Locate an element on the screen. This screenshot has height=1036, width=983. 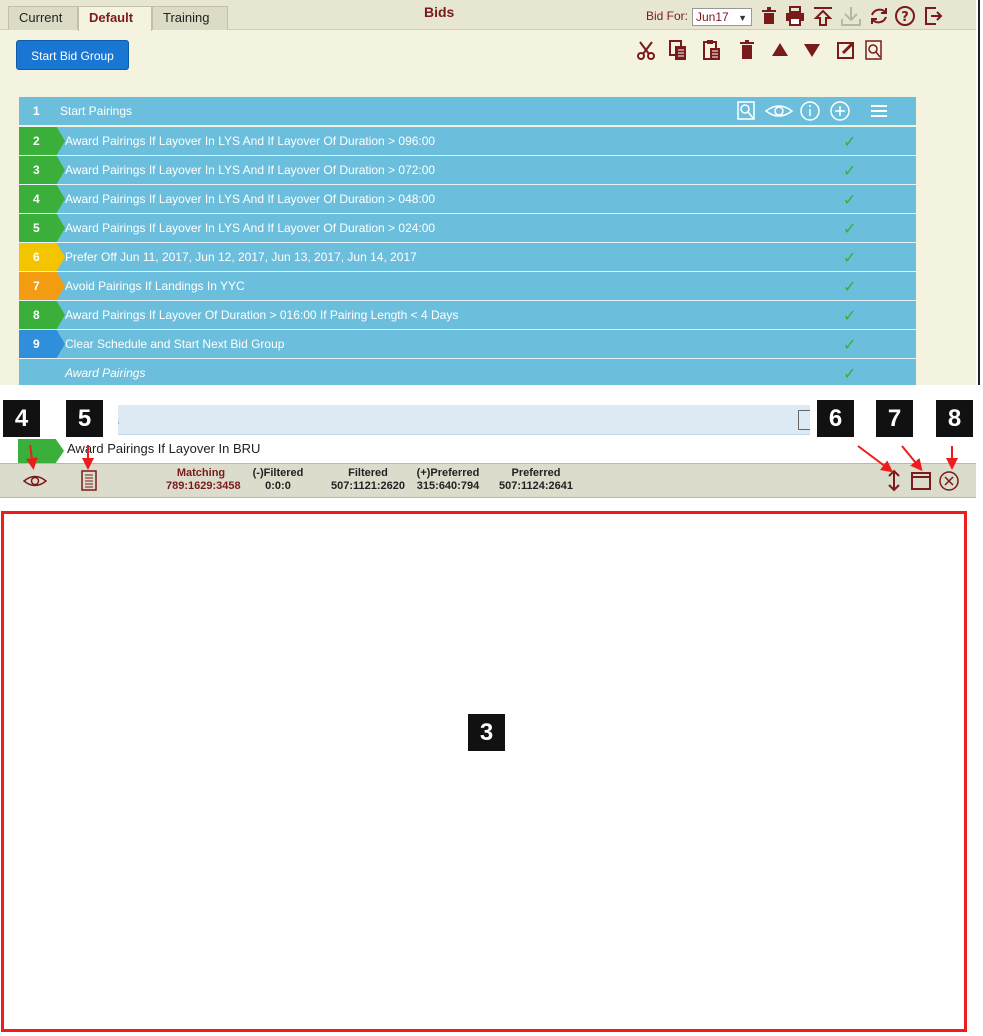
stat-minus-filtered: (-)Filtered 0:0:0 is located at coordinates (278, 480).